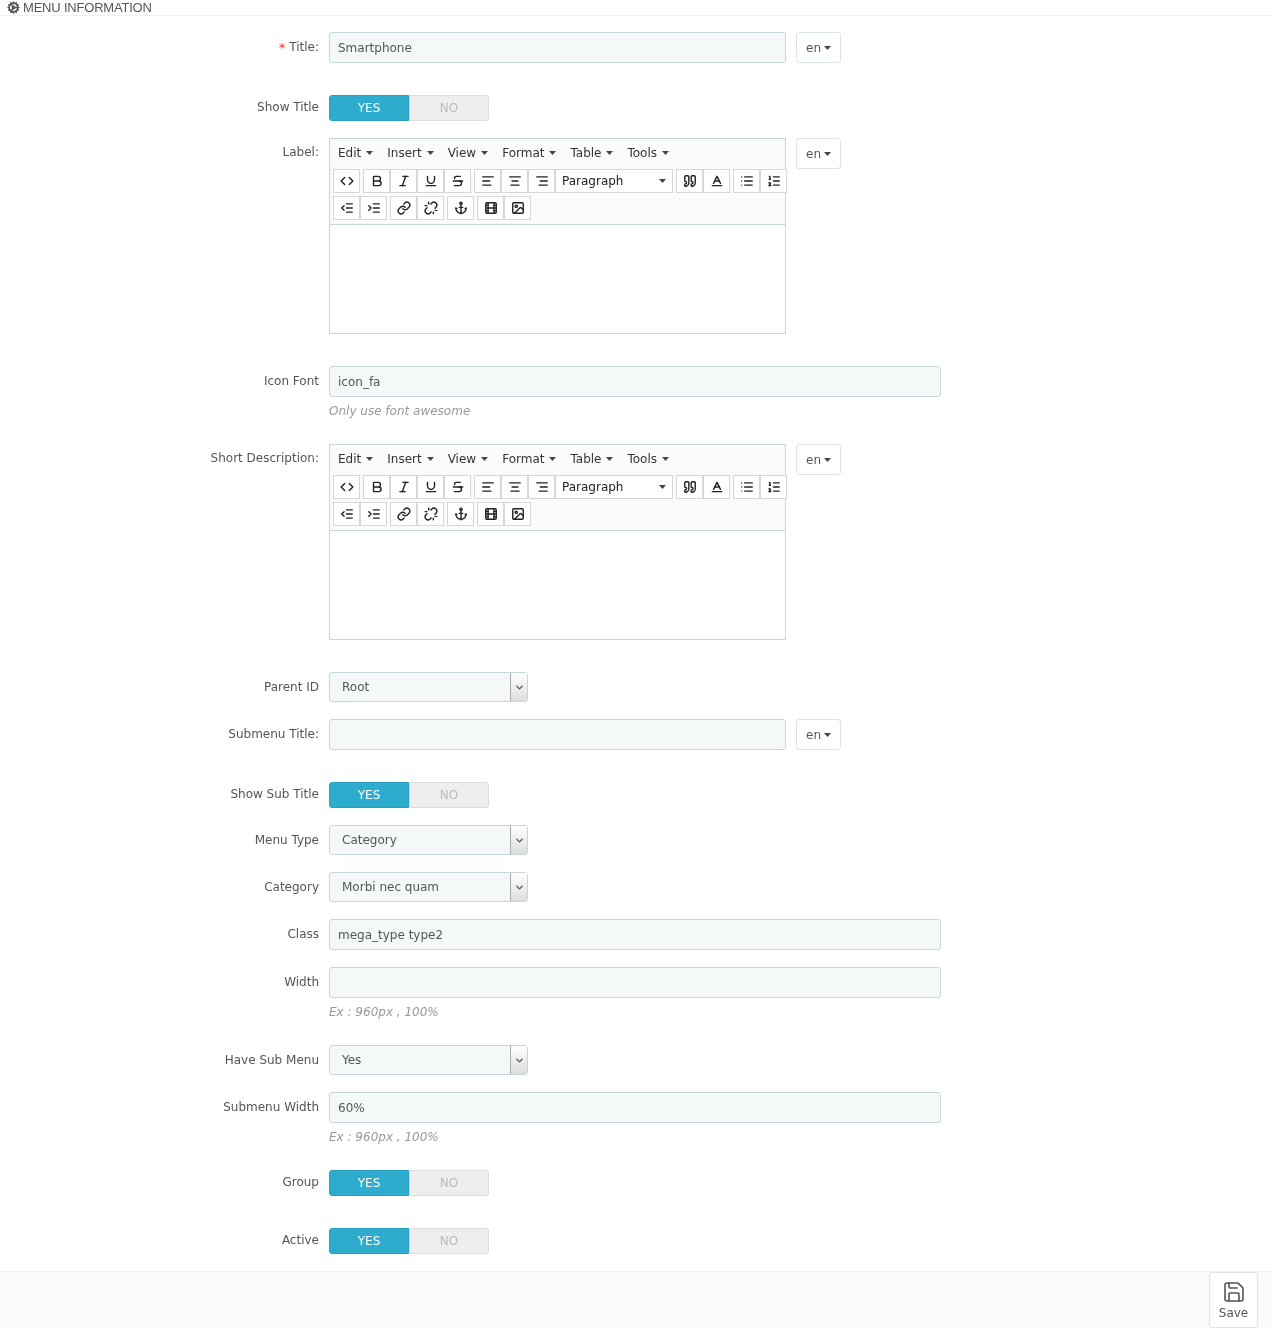 Image resolution: width=1272 pixels, height=1328 pixels. I want to click on field-label: Show Sub Title, so click(274, 794).